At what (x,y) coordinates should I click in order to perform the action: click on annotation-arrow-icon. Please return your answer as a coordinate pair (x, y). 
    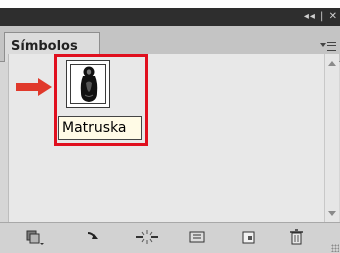
    Looking at the image, I should click on (45, 87).